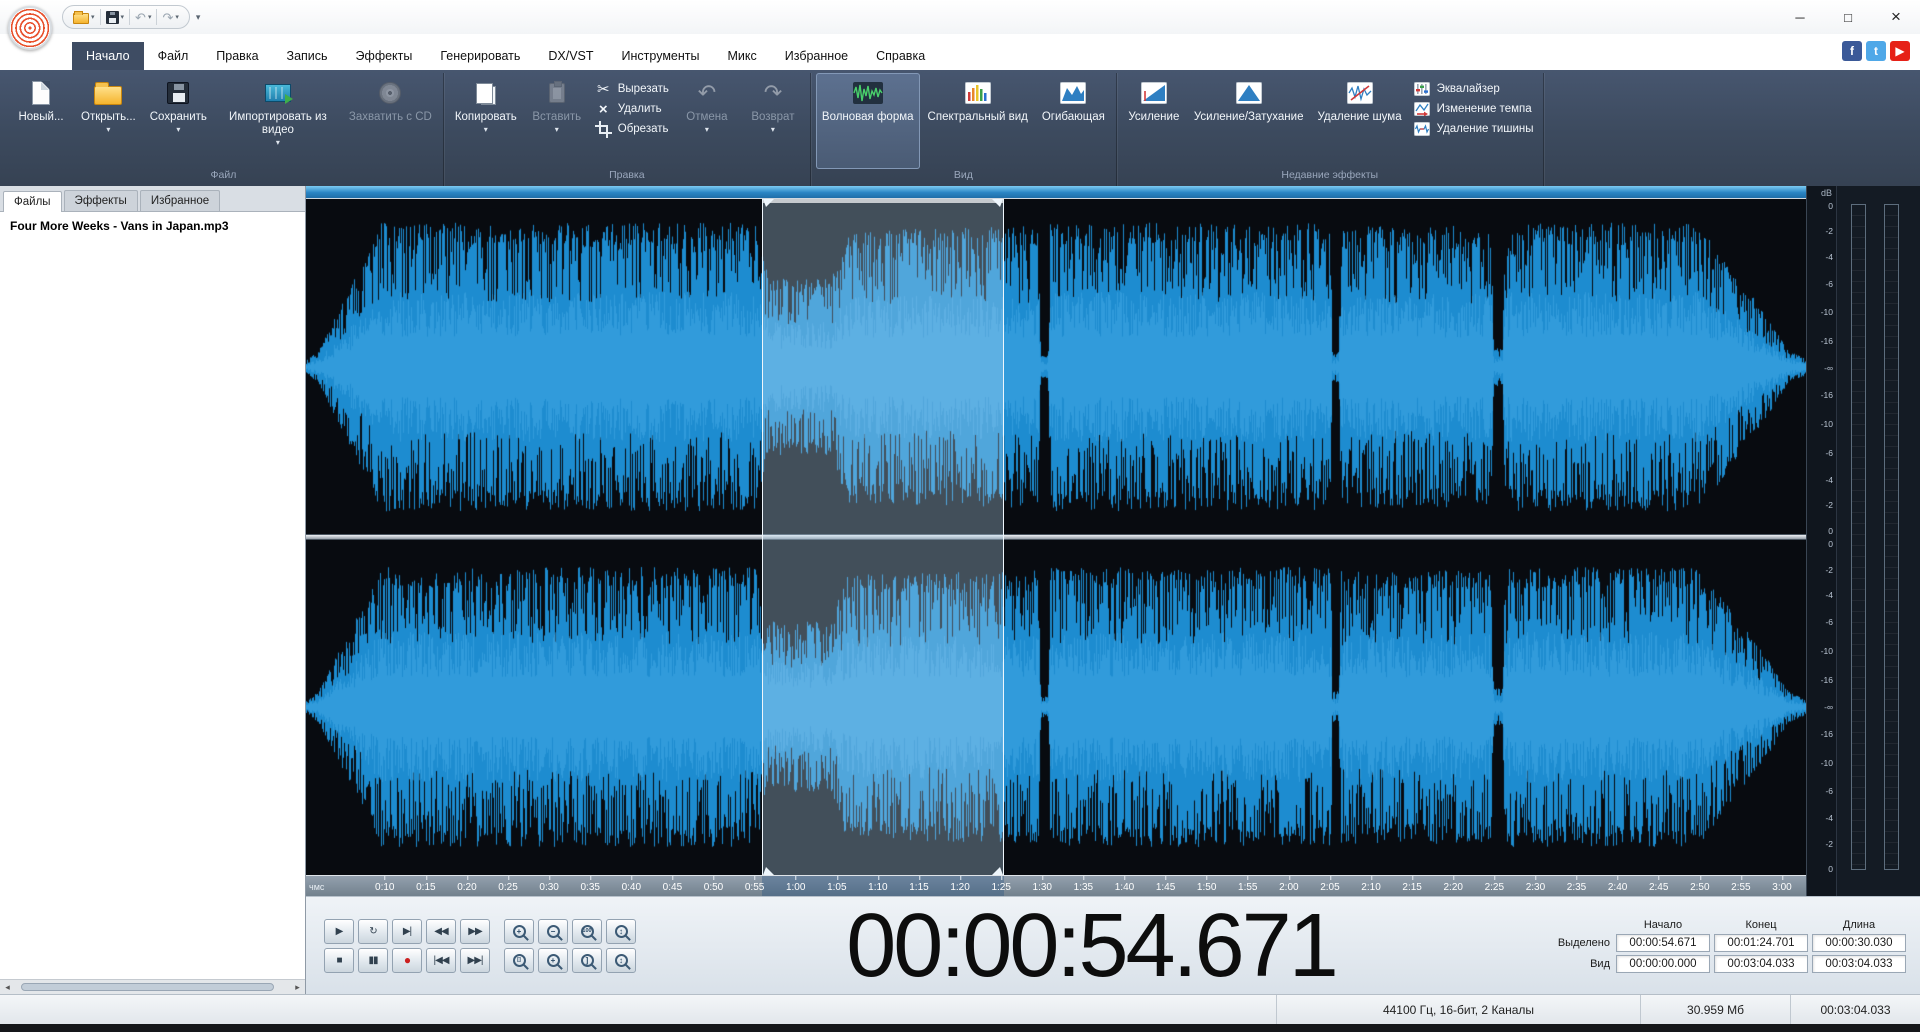  I want to click on menu-tab-Генерировать: Генерировать, so click(480, 56).